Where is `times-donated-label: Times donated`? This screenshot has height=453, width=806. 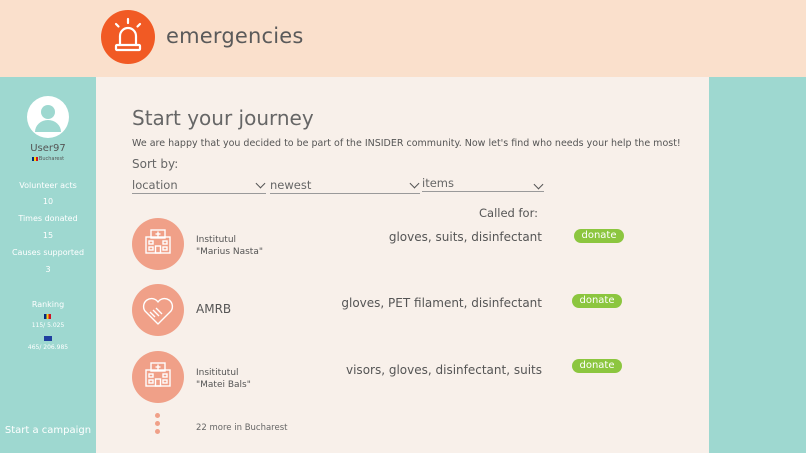 times-donated-label: Times donated is located at coordinates (48, 218).